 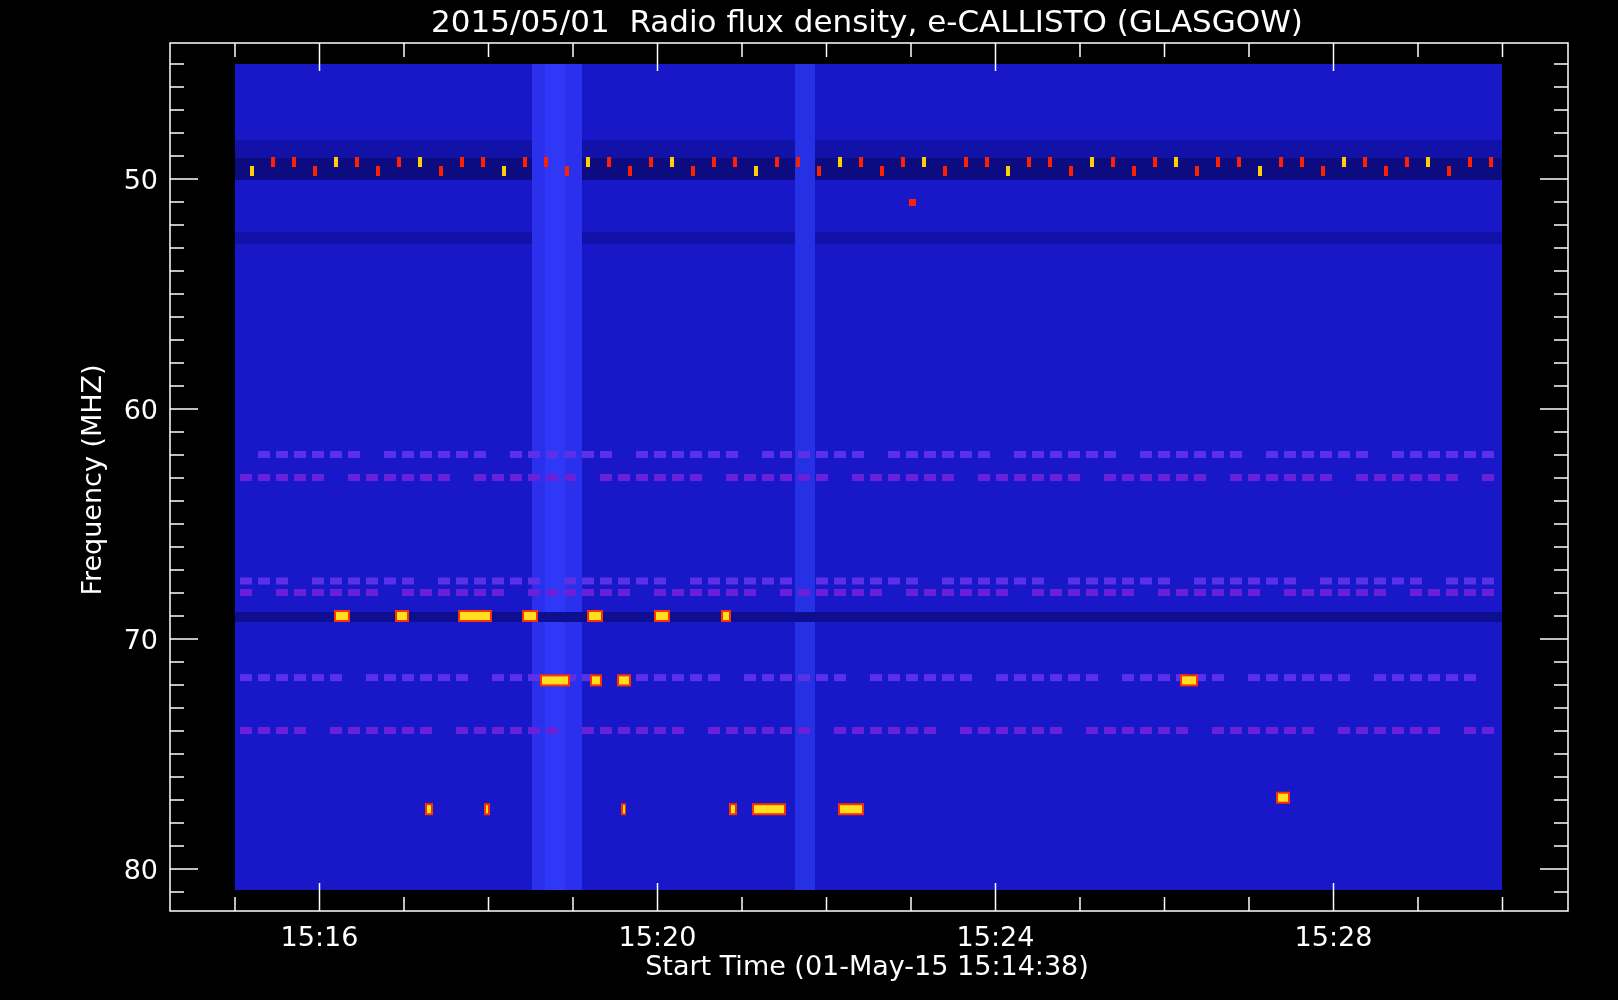 What do you see at coordinates (995, 936) in the screenshot?
I see `tick-label: 15:24` at bounding box center [995, 936].